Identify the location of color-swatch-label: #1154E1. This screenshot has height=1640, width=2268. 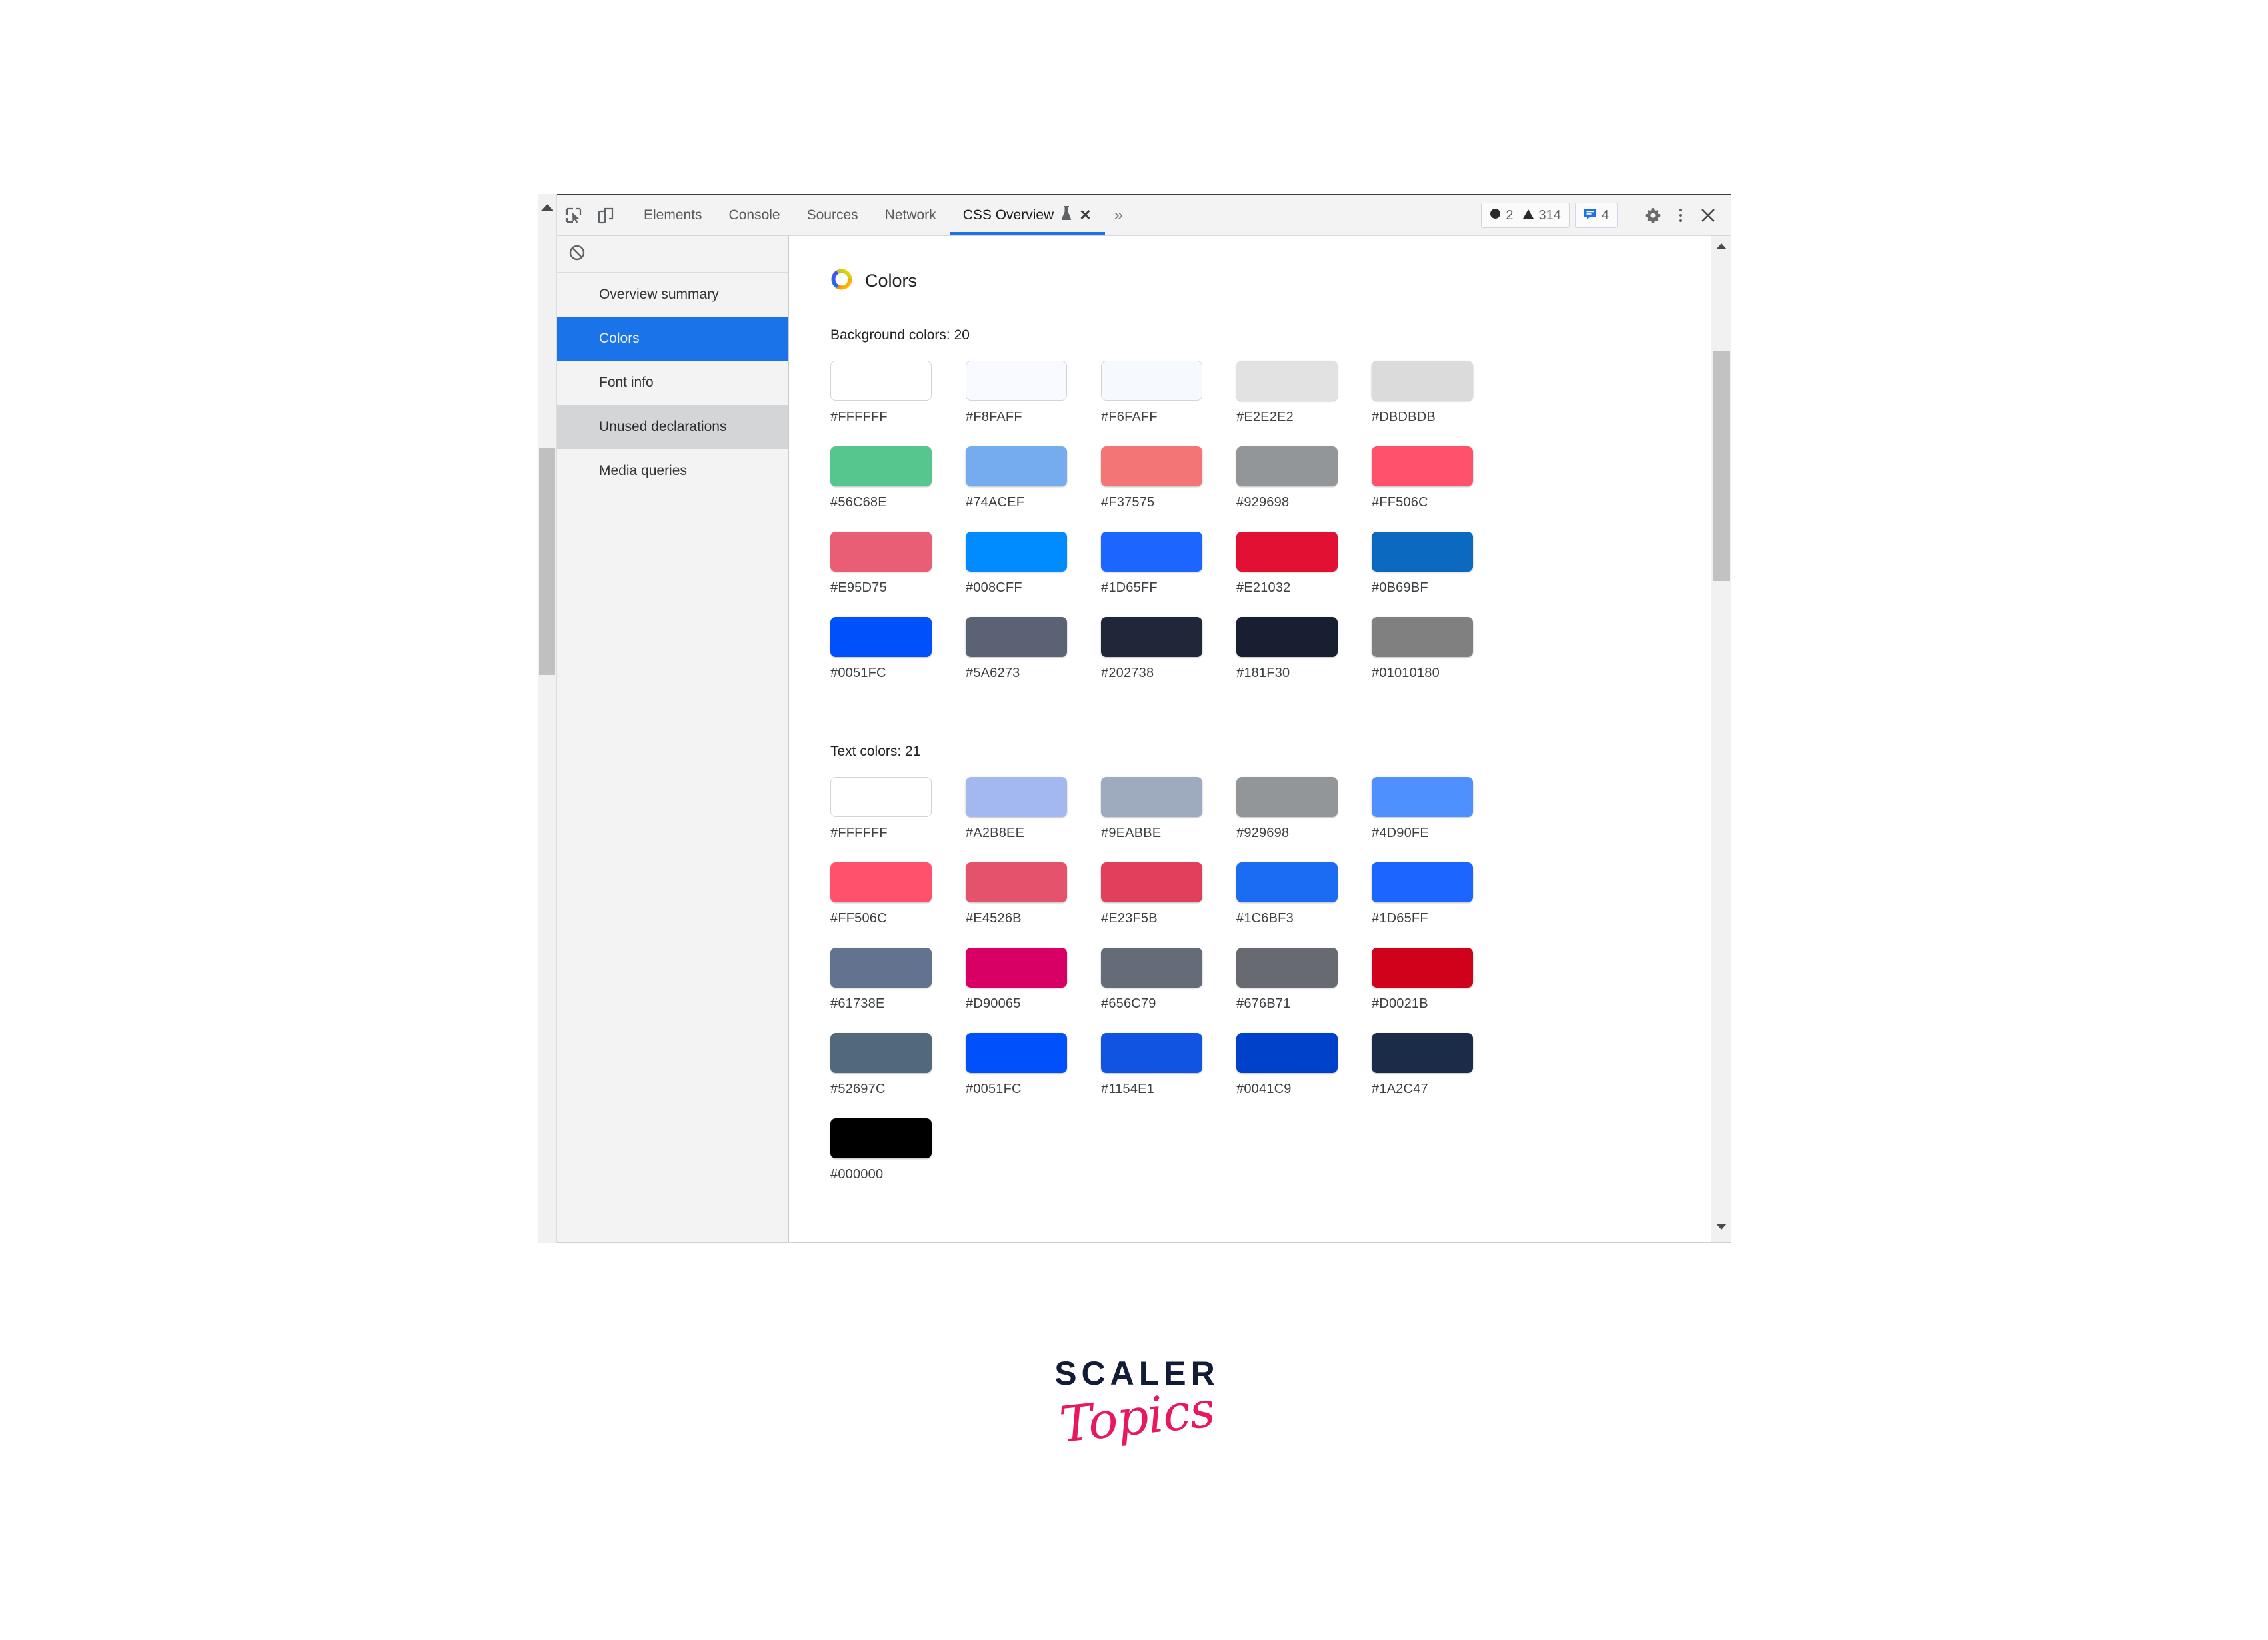
(1127, 1089).